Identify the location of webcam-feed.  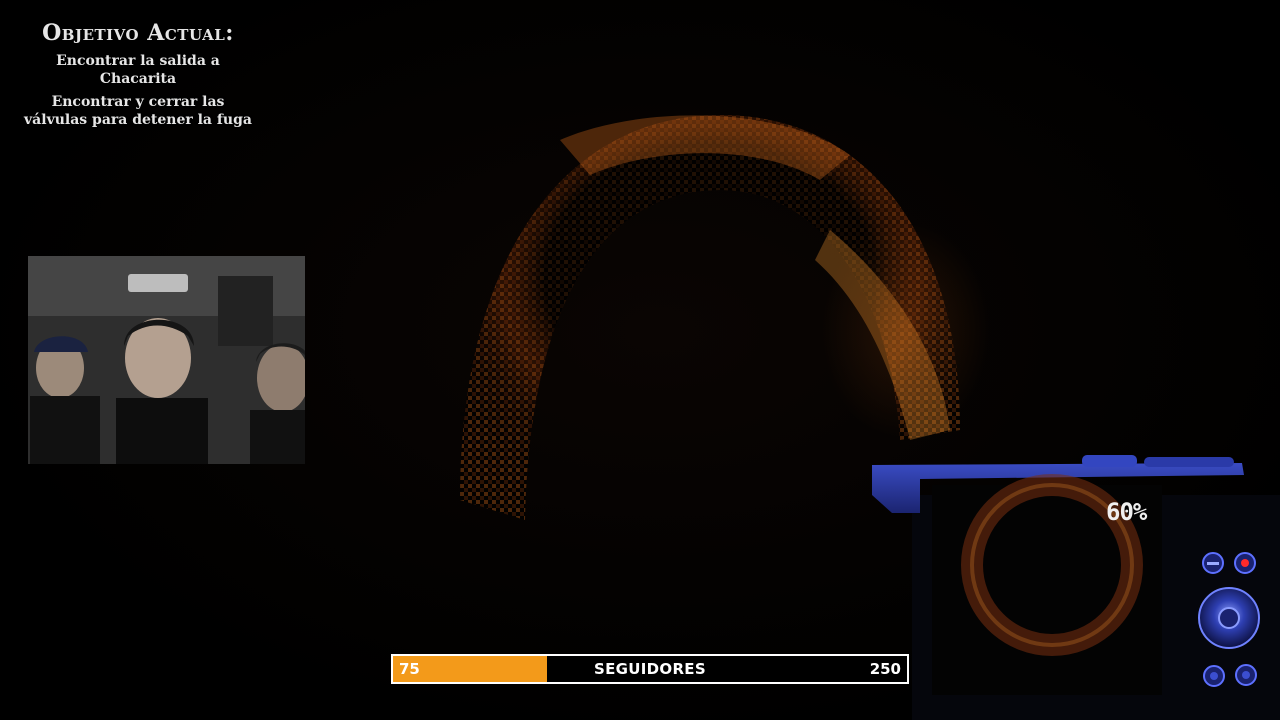
(166, 360).